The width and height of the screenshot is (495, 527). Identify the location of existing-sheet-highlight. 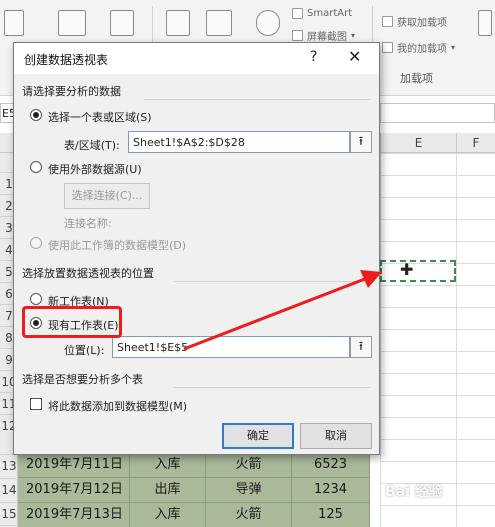
(72, 322).